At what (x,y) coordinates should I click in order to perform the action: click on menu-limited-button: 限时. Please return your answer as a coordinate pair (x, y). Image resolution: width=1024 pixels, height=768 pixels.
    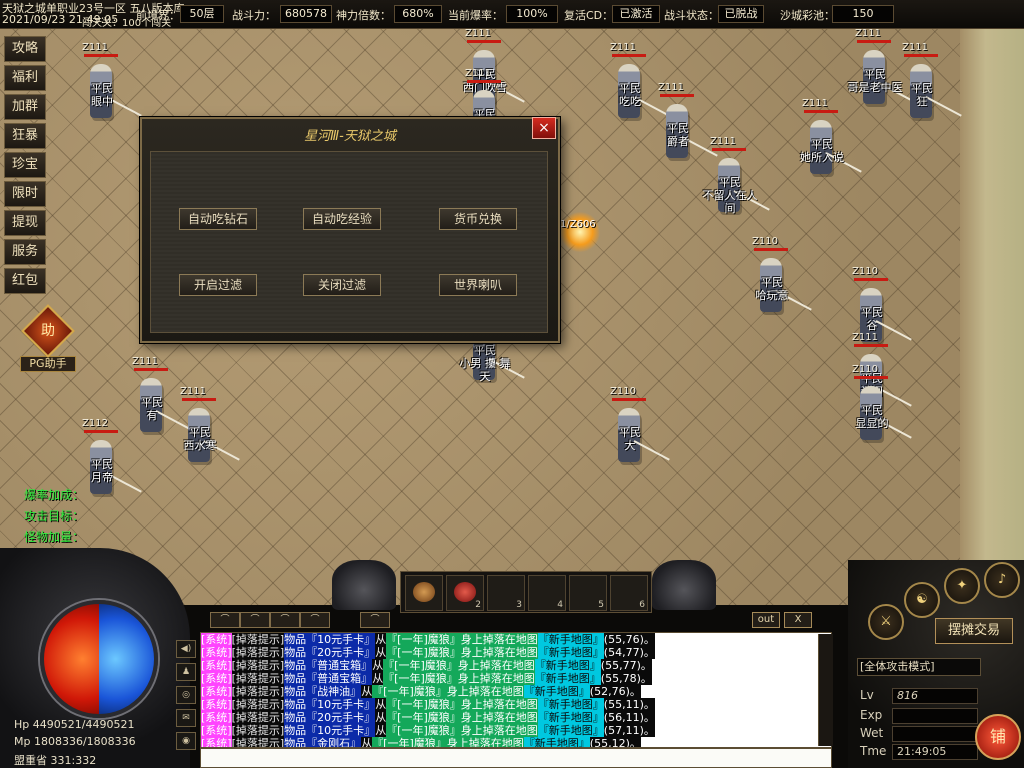
    Looking at the image, I should click on (25, 194).